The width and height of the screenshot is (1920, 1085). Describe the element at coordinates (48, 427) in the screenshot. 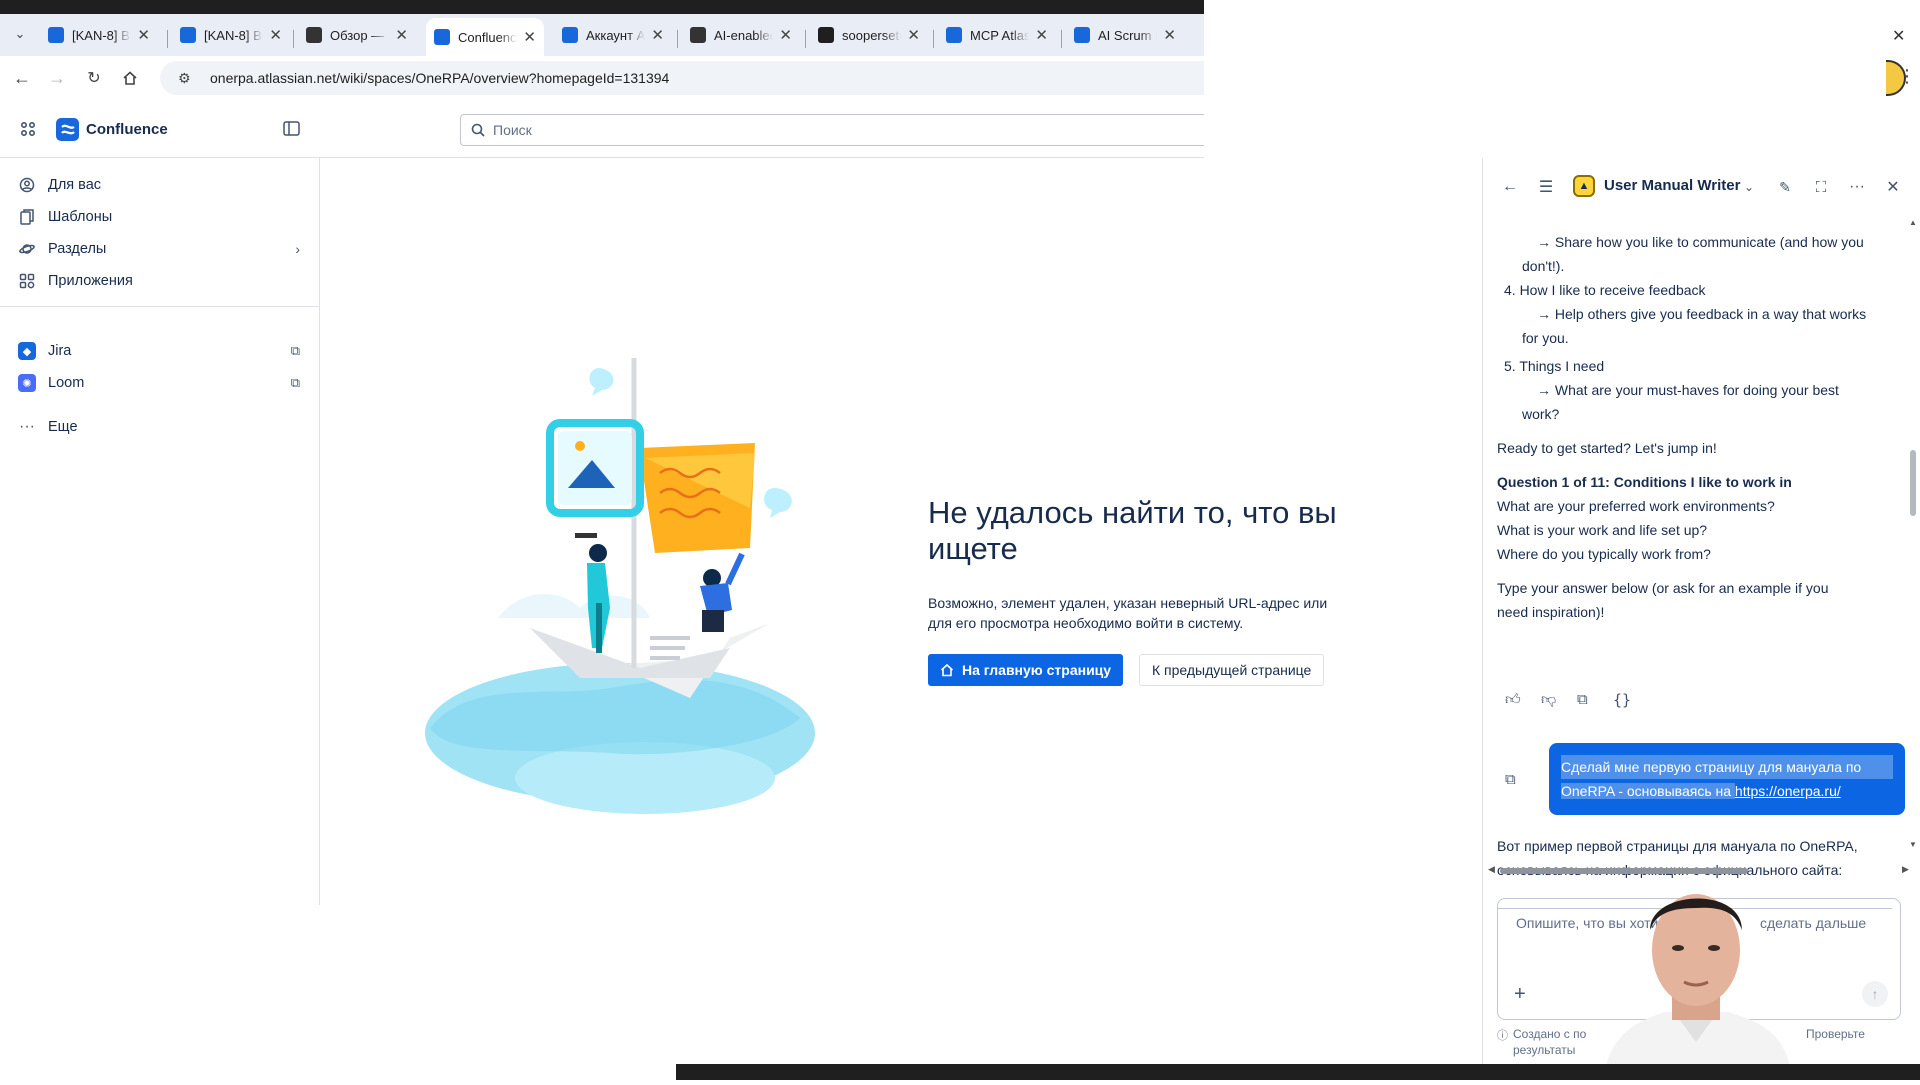

I see `sidebar-item-more: ··· Еще` at that location.